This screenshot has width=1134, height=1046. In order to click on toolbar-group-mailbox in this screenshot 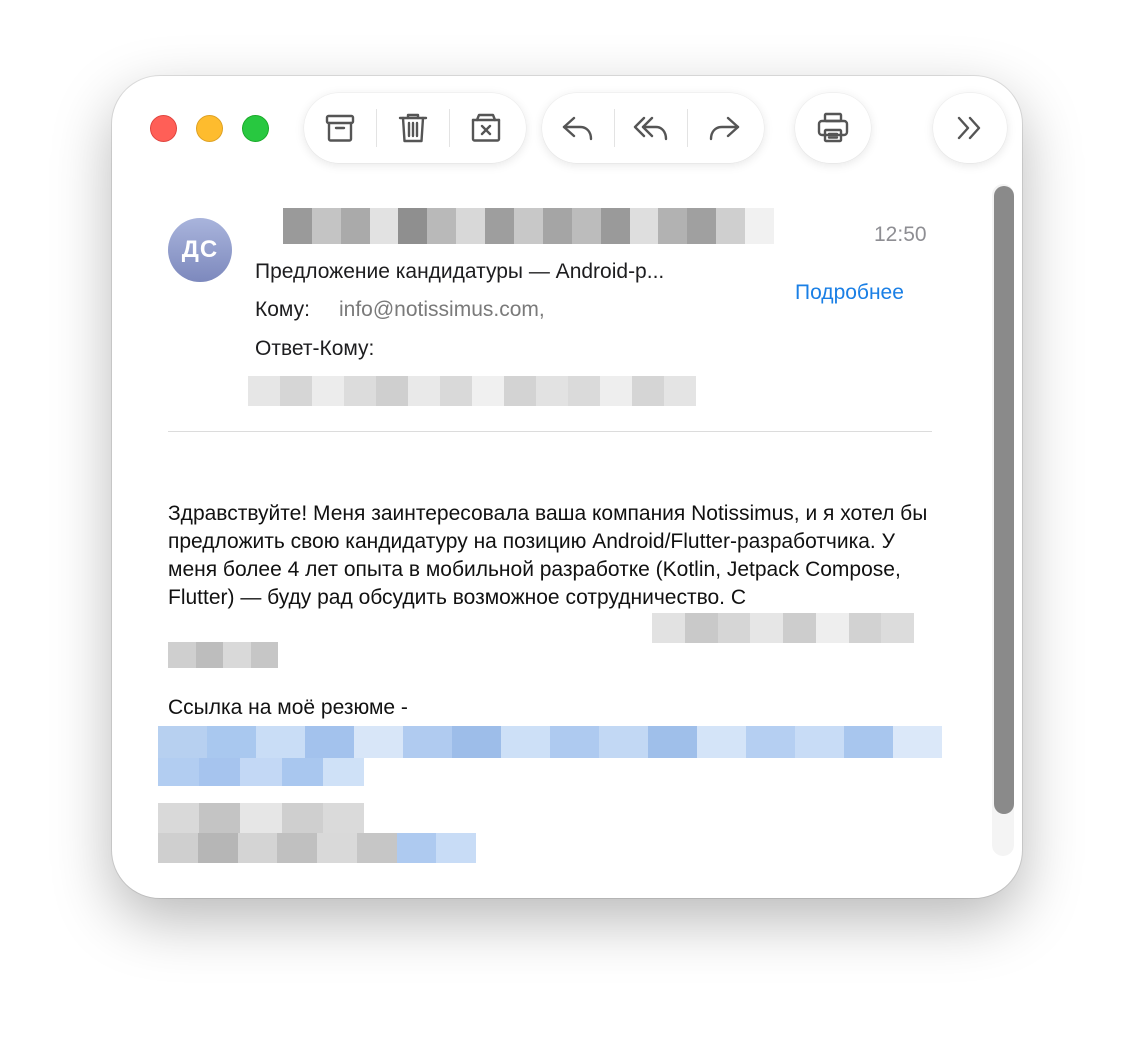, I will do `click(415, 128)`.